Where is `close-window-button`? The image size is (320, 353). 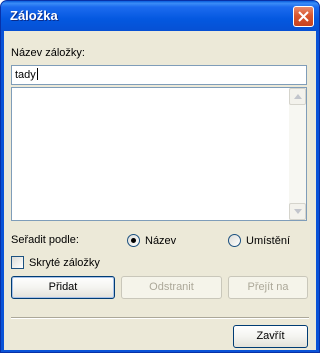
close-window-button is located at coordinates (303, 16).